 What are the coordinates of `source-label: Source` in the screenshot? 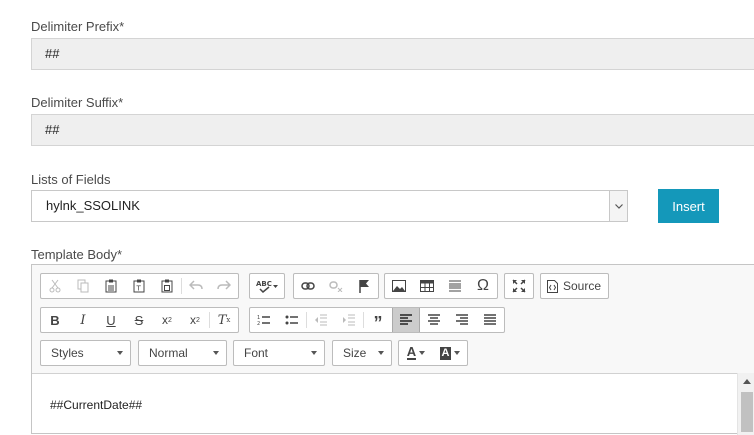 It's located at (582, 286).